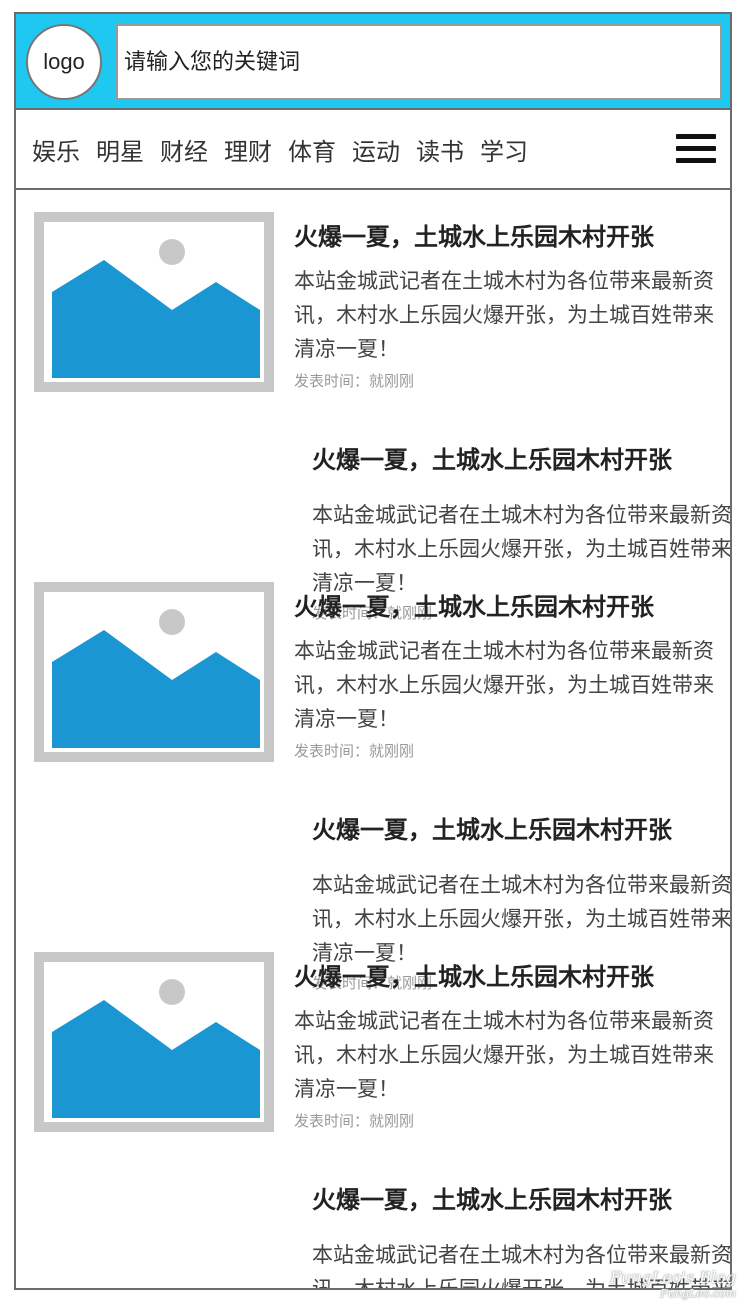  Describe the element at coordinates (696, 149) in the screenshot. I see `hamburger-menu-icon` at that location.